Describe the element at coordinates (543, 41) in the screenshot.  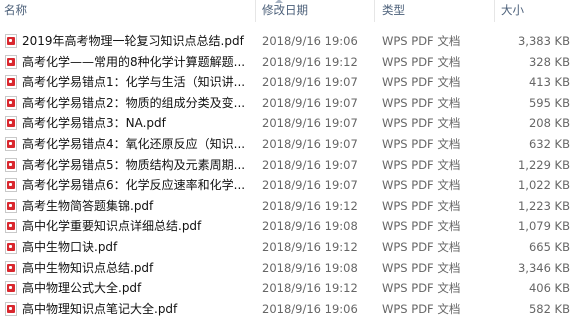
I see `file-size: 3,383 KB` at that location.